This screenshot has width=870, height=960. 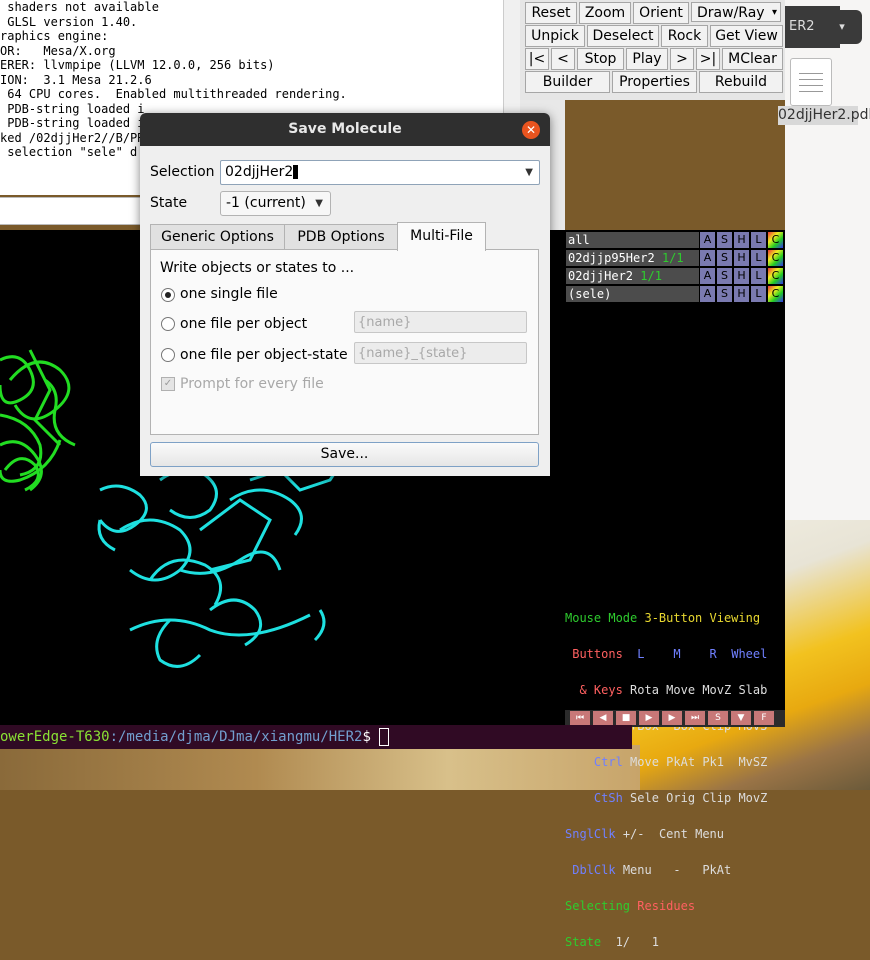 What do you see at coordinates (168, 355) in the screenshot?
I see `radio-file-per-object-state` at bounding box center [168, 355].